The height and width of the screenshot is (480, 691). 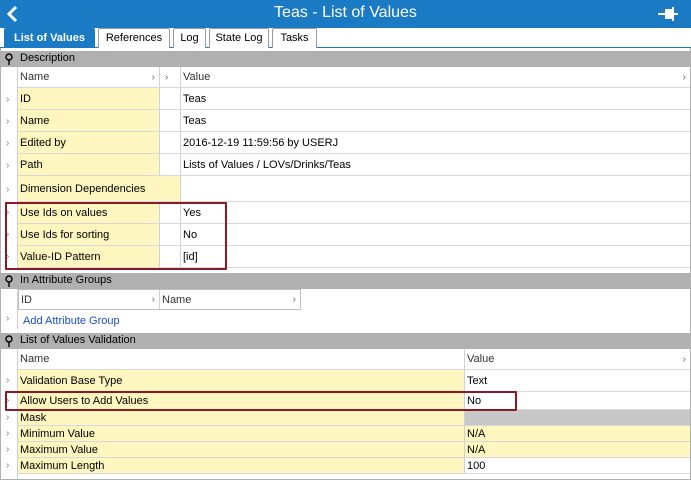 What do you see at coordinates (577, 380) in the screenshot?
I see `row-value: Text` at bounding box center [577, 380].